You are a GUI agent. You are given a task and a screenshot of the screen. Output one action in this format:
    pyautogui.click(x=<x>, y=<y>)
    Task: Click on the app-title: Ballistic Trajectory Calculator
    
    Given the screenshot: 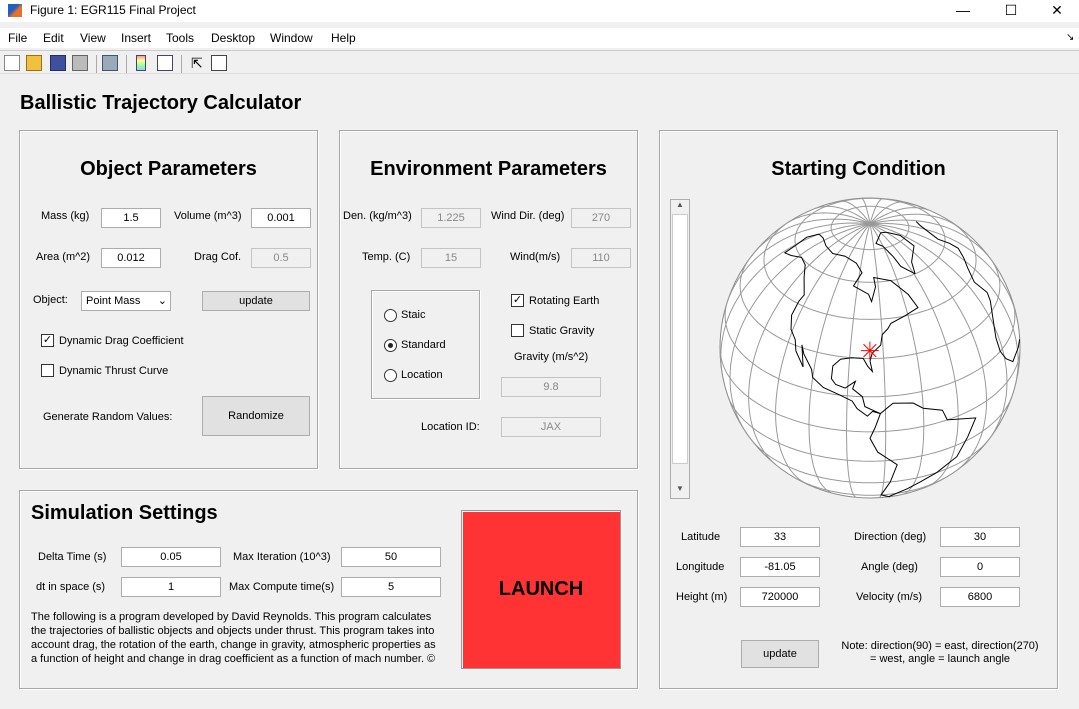 What is the action you would take?
    pyautogui.click(x=161, y=103)
    